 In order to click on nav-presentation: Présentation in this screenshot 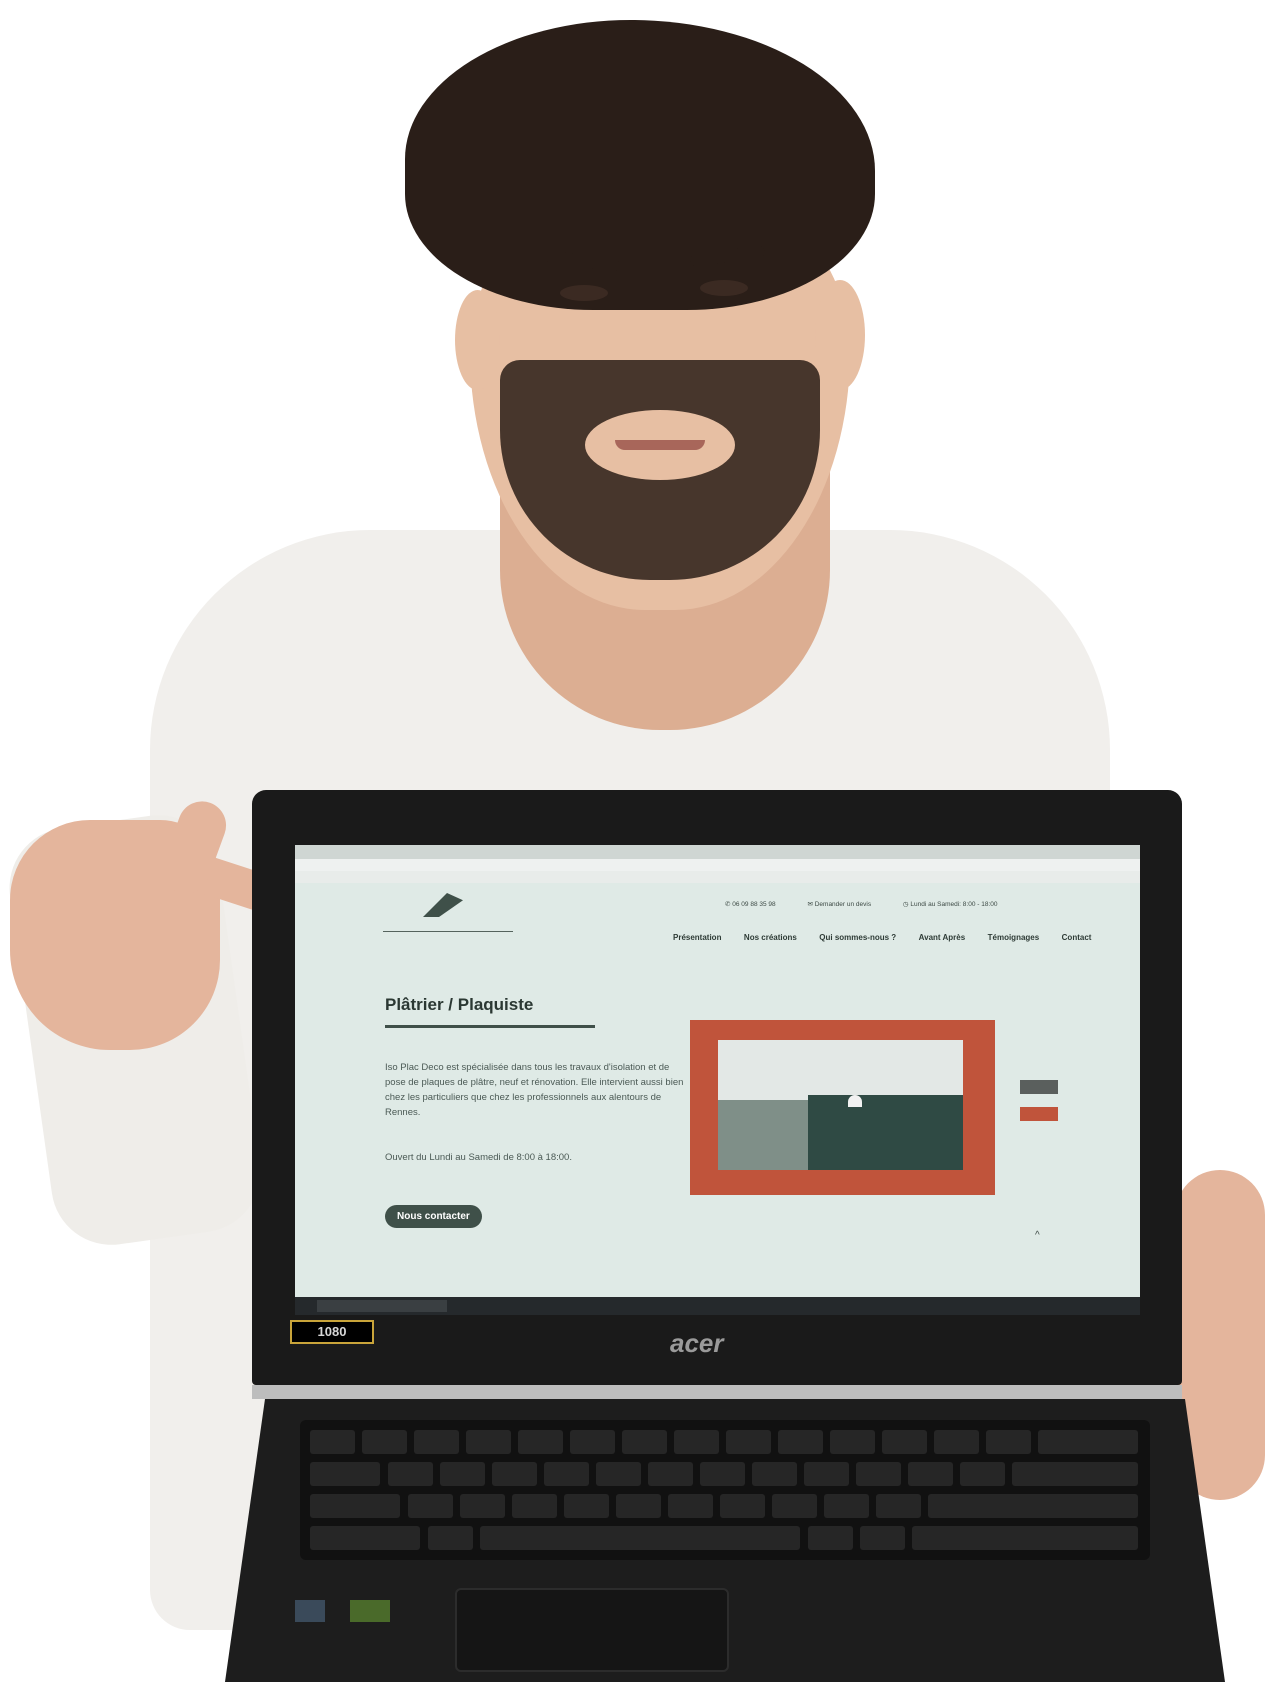, I will do `click(697, 937)`.